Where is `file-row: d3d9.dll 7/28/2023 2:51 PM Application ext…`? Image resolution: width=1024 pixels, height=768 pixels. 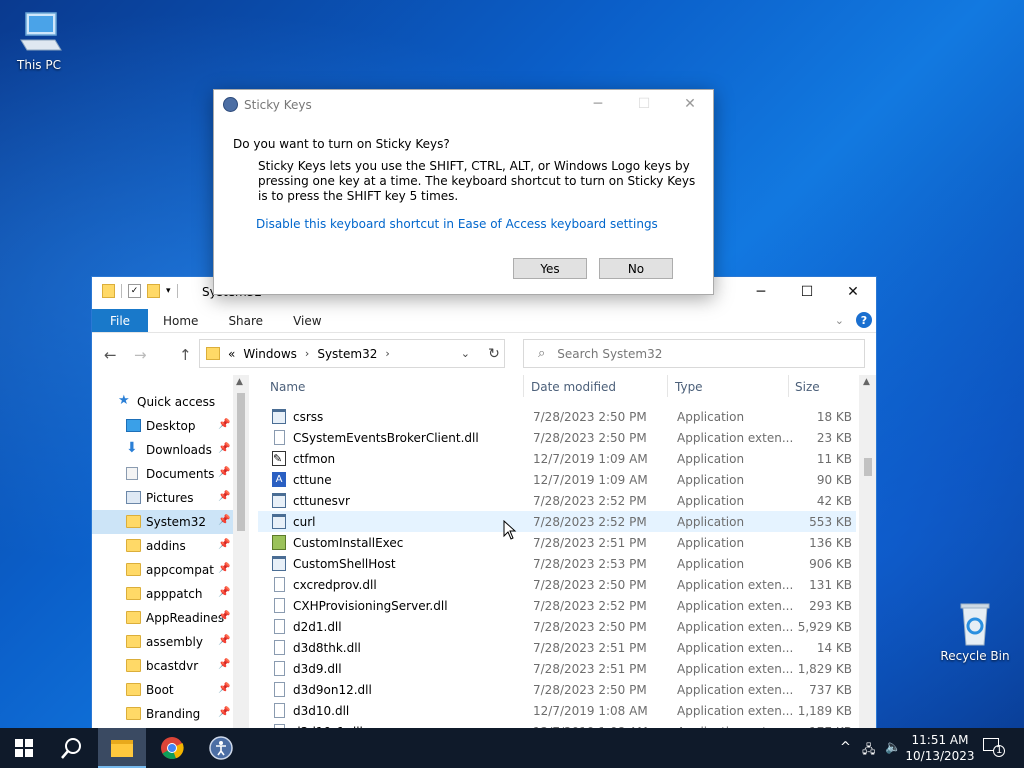 file-row: d3d9.dll 7/28/2023 2:51 PM Application ext… is located at coordinates (557, 668).